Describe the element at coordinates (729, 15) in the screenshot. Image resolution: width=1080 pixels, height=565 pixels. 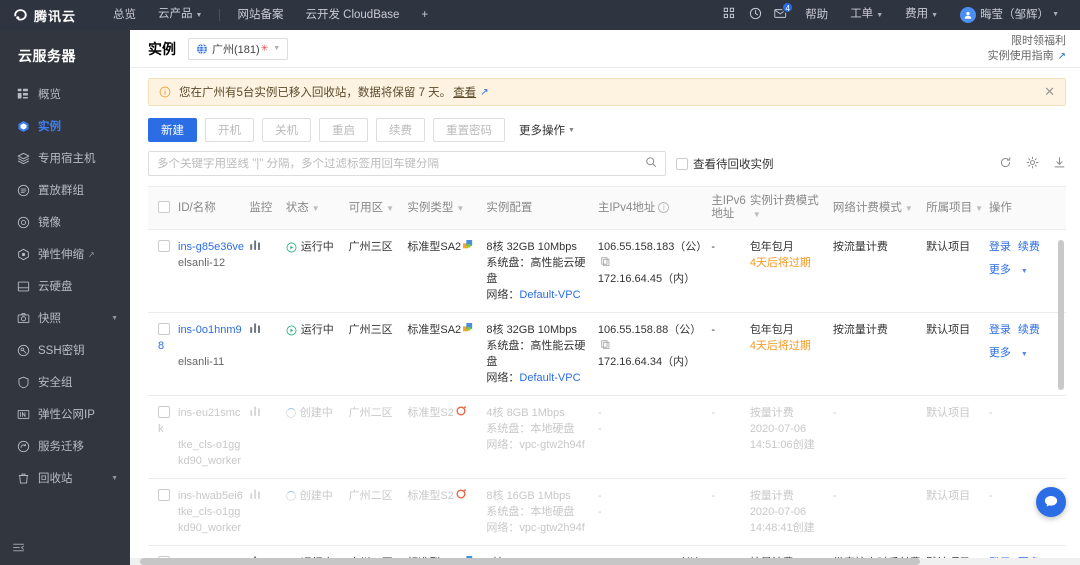
I see `grid-icon` at that location.